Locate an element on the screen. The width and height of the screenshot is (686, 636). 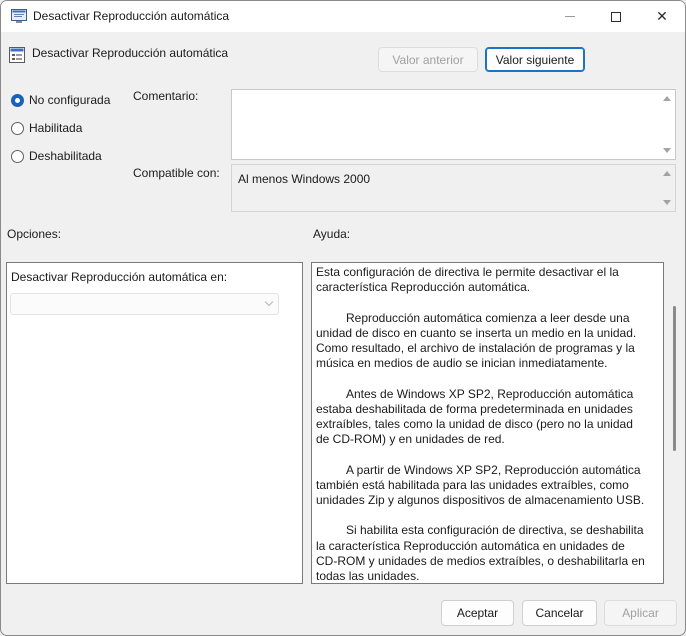
next-setting-button: Valor siguiente is located at coordinates (535, 59).